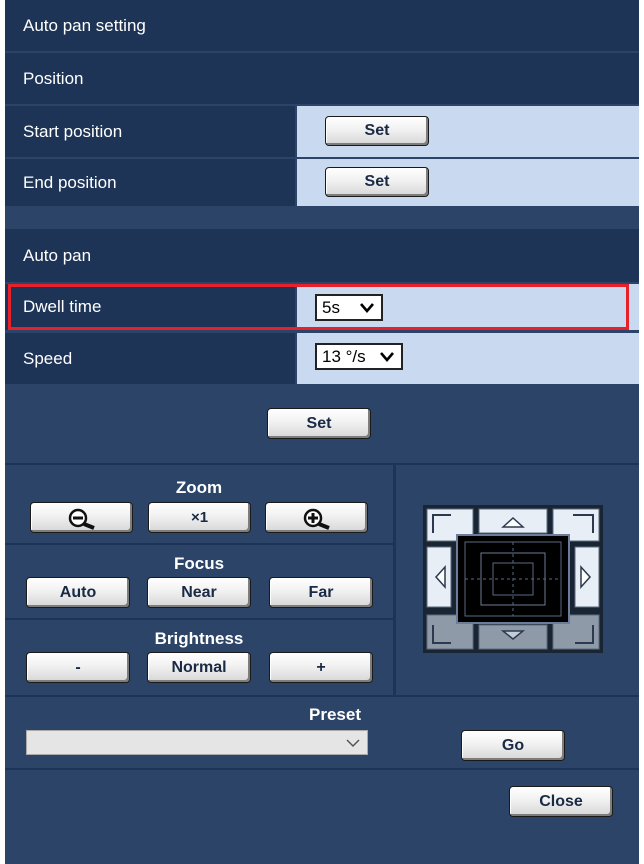 This screenshot has height=864, width=644. I want to click on preset-top-divider, so click(322, 696).